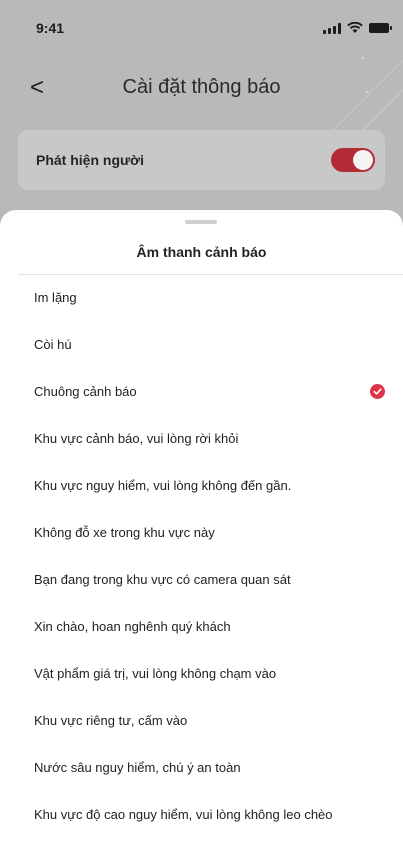  What do you see at coordinates (55, 297) in the screenshot?
I see `sound-option-label: Im lặng` at bounding box center [55, 297].